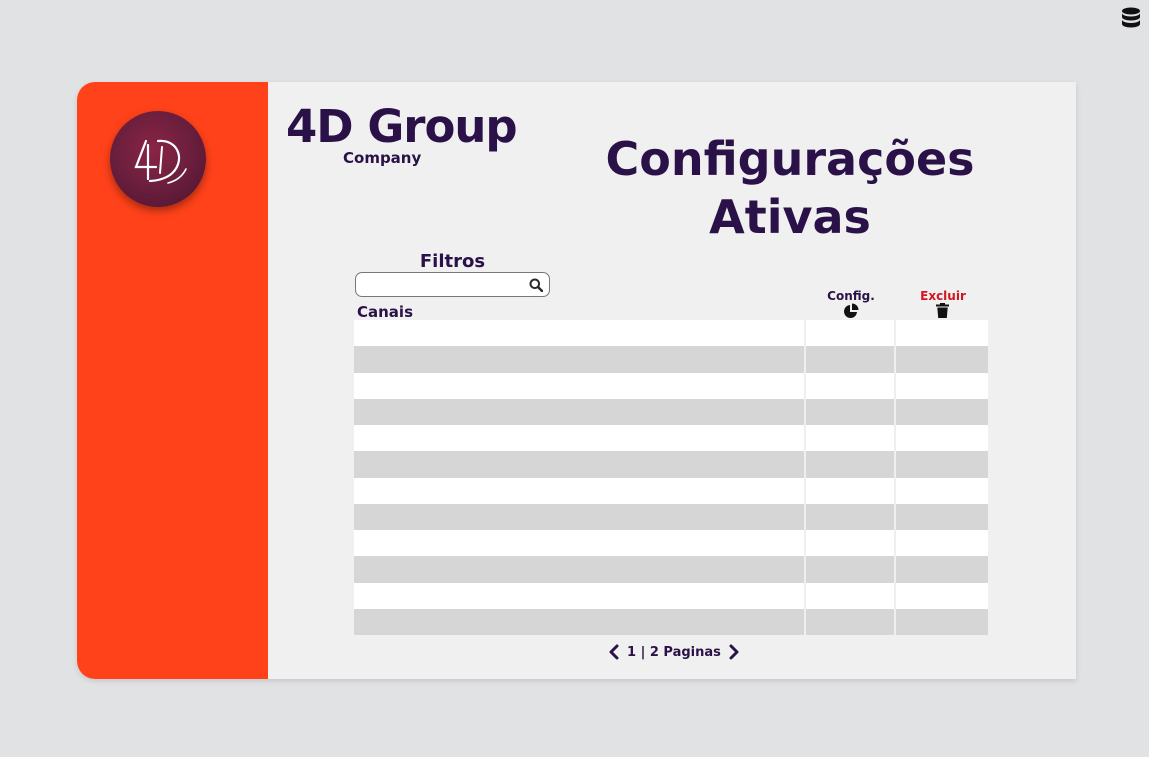  What do you see at coordinates (943, 296) in the screenshot?
I see `column-header-excluir: Excluir` at bounding box center [943, 296].